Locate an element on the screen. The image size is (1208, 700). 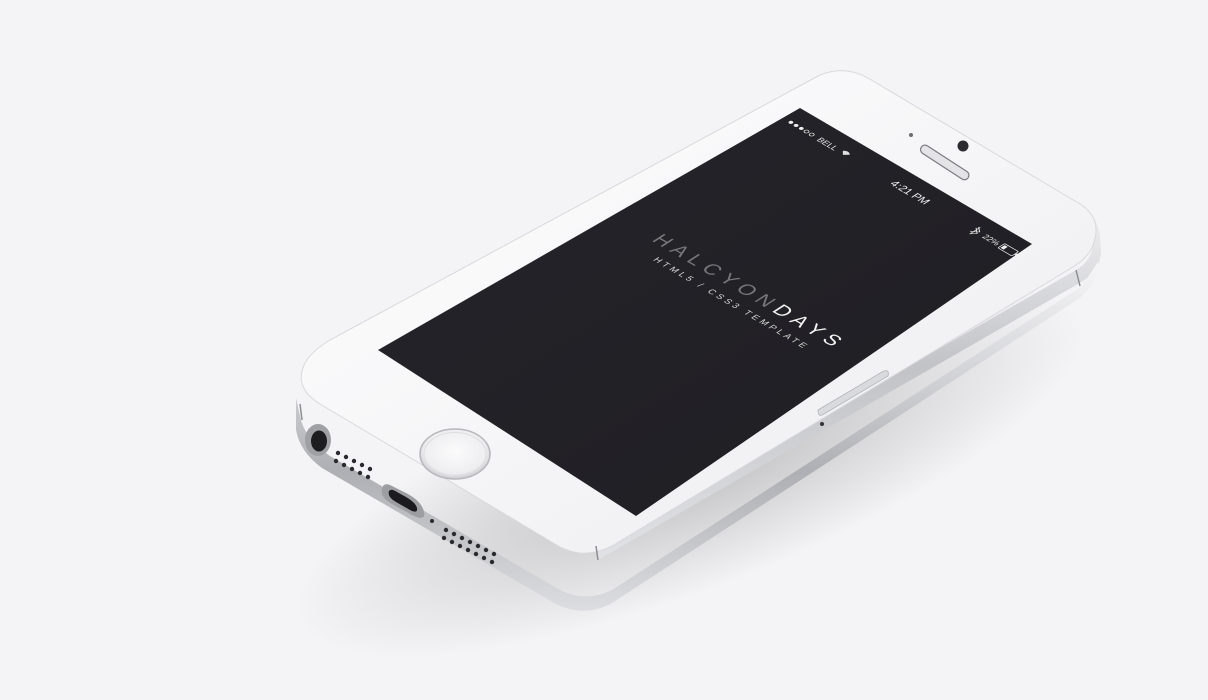
proximity-sensor-icon is located at coordinates (911, 135).